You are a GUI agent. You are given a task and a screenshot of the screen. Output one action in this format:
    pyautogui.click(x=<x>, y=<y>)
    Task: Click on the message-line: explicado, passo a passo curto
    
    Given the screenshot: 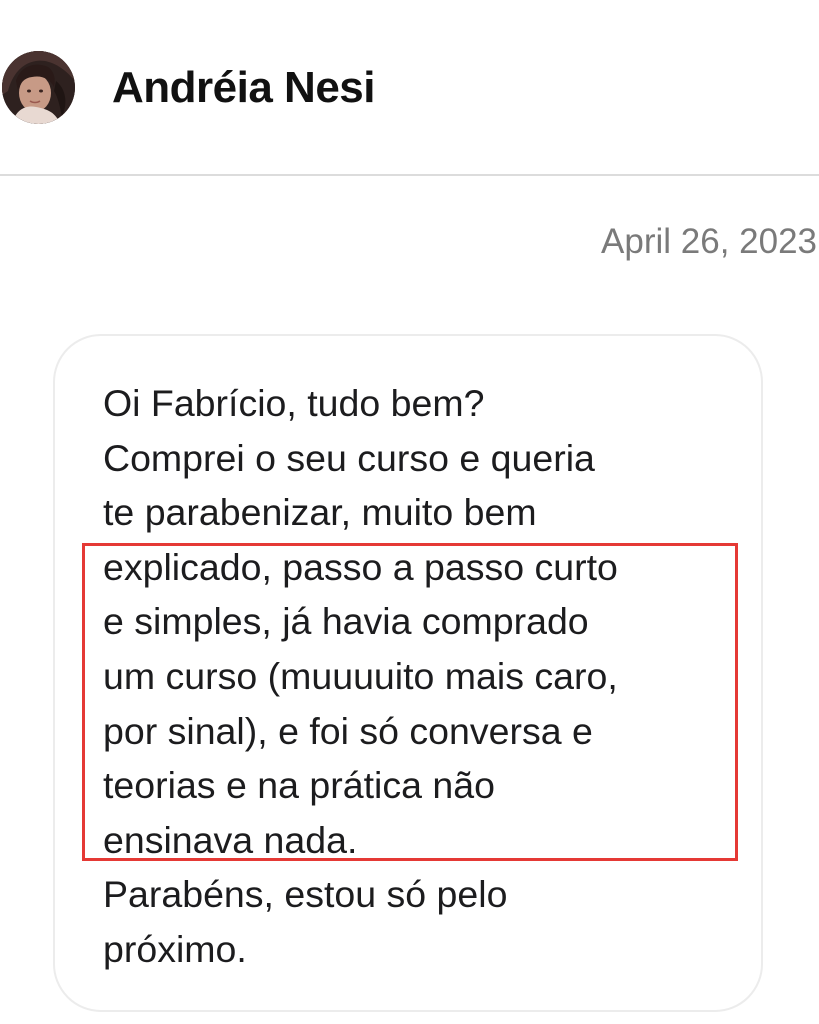 What is the action you would take?
    pyautogui.click(x=360, y=566)
    